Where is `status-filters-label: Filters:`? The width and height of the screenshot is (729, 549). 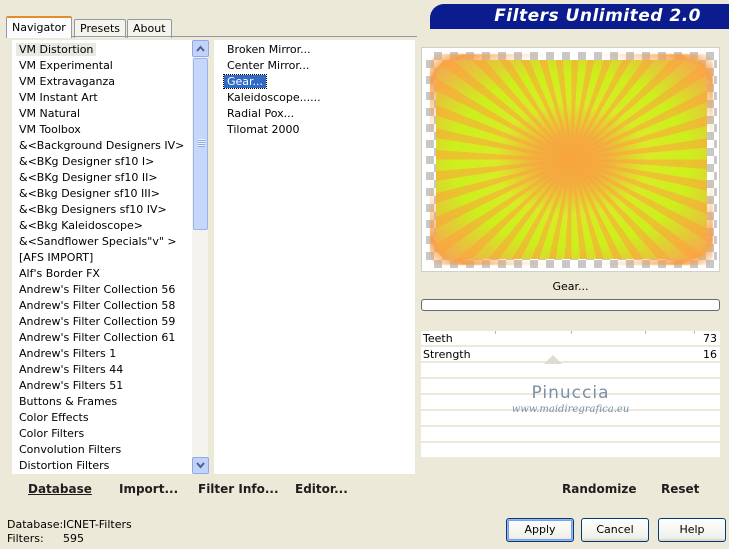 status-filters-label: Filters: is located at coordinates (25, 538).